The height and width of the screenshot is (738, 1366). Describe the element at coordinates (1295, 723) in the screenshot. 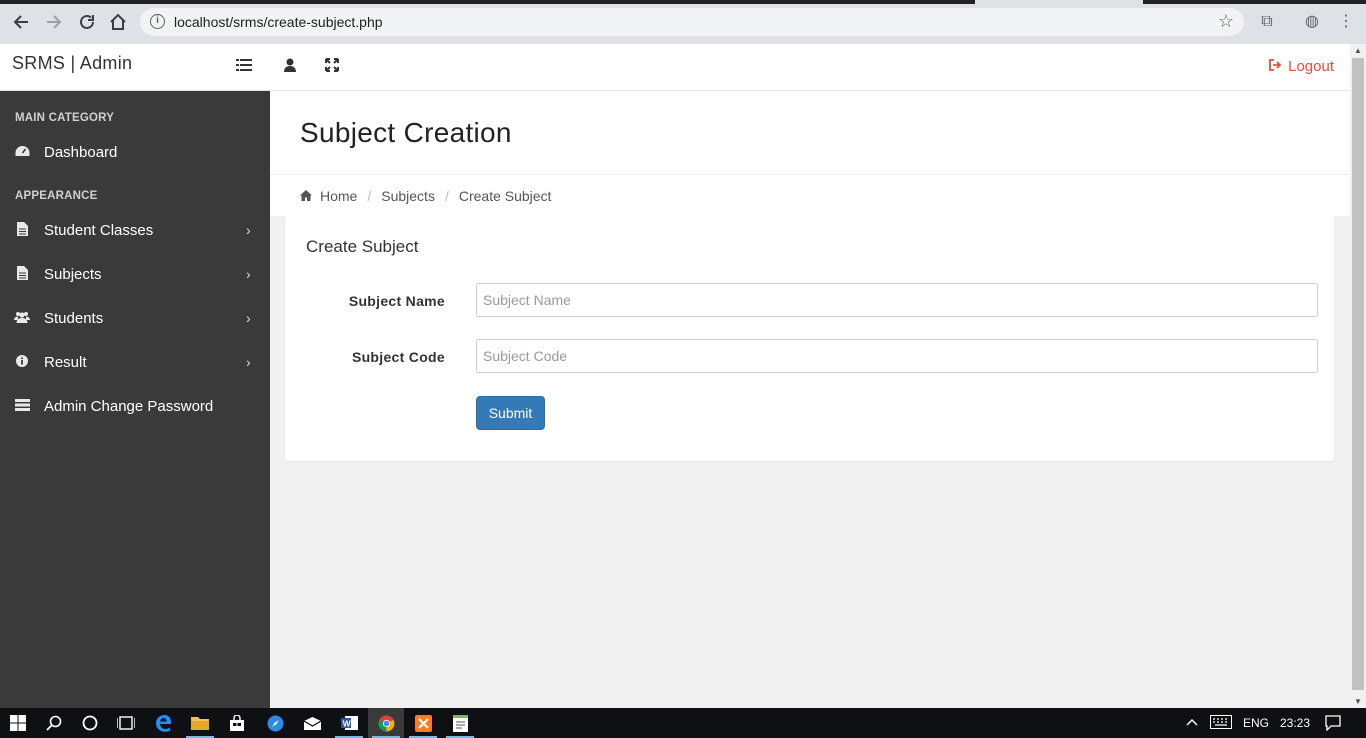

I see `clock: 23:23` at that location.